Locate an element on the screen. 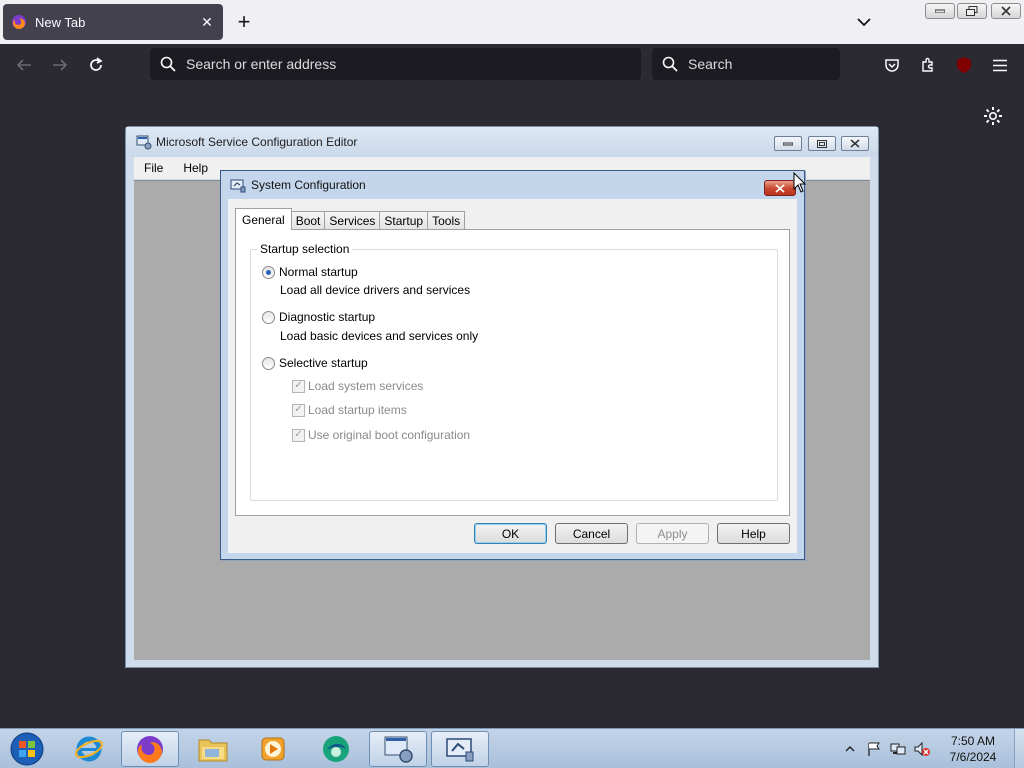 The image size is (1024, 768). arrow-right-icon is located at coordinates (60, 65).